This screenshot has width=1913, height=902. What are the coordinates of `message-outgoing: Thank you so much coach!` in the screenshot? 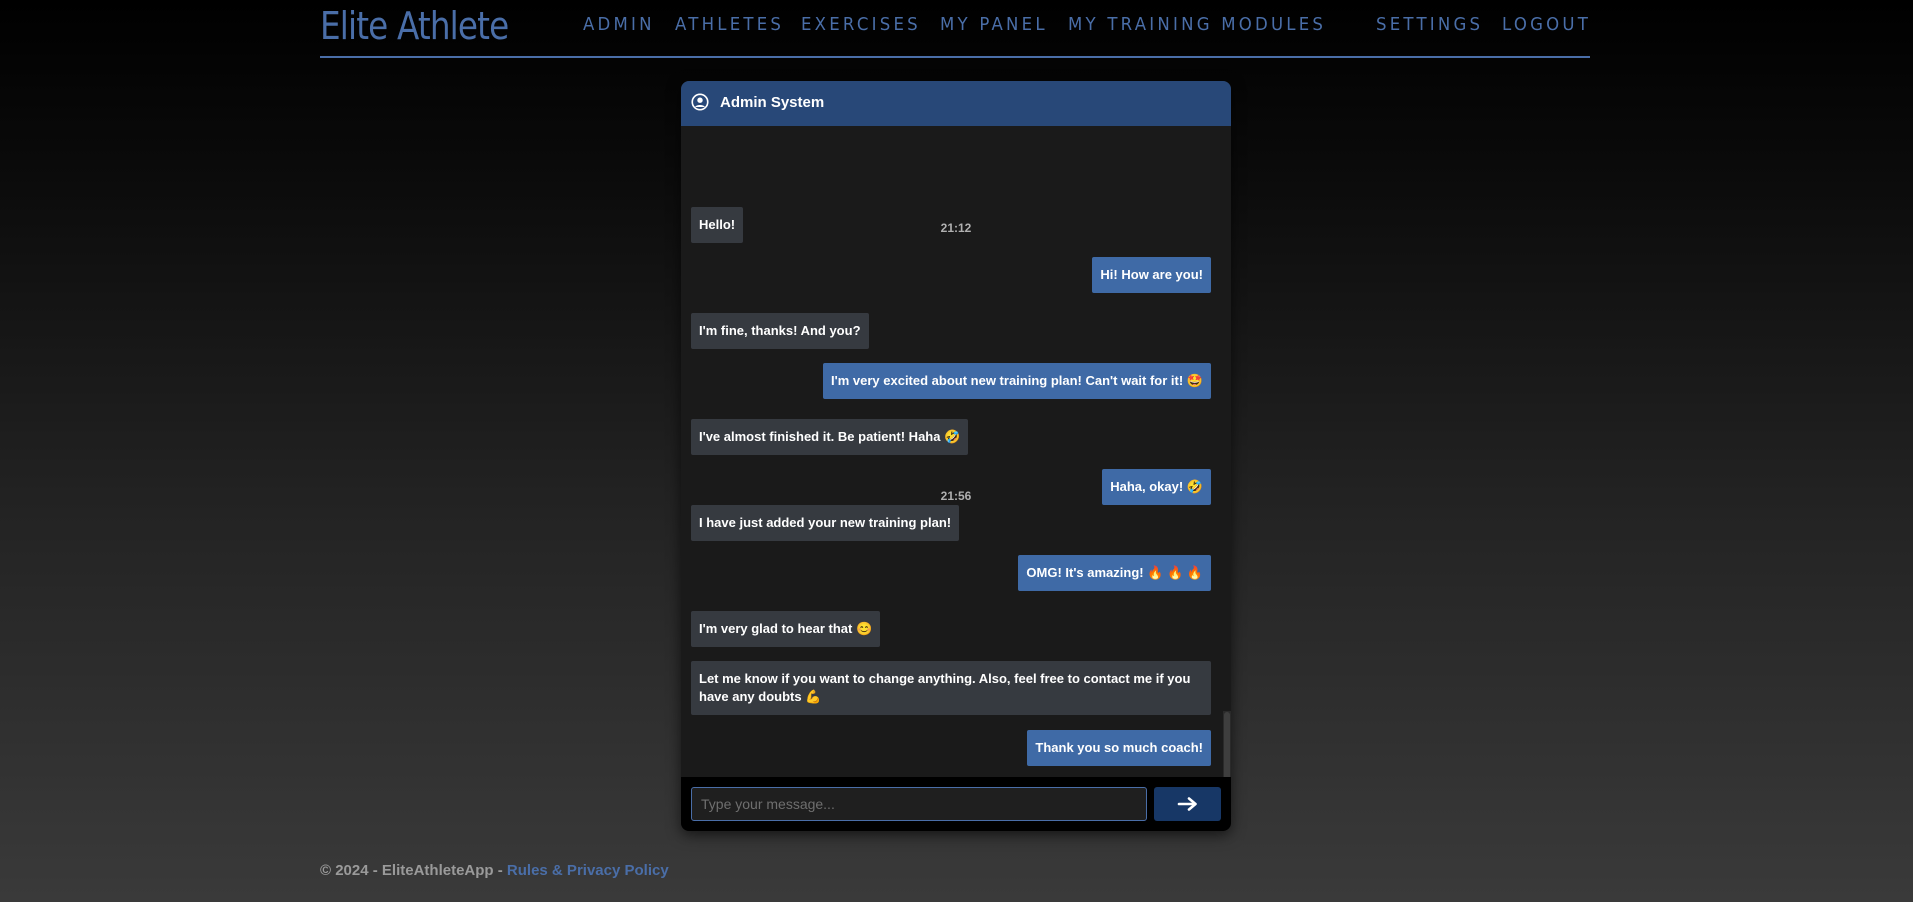 It's located at (1119, 748).